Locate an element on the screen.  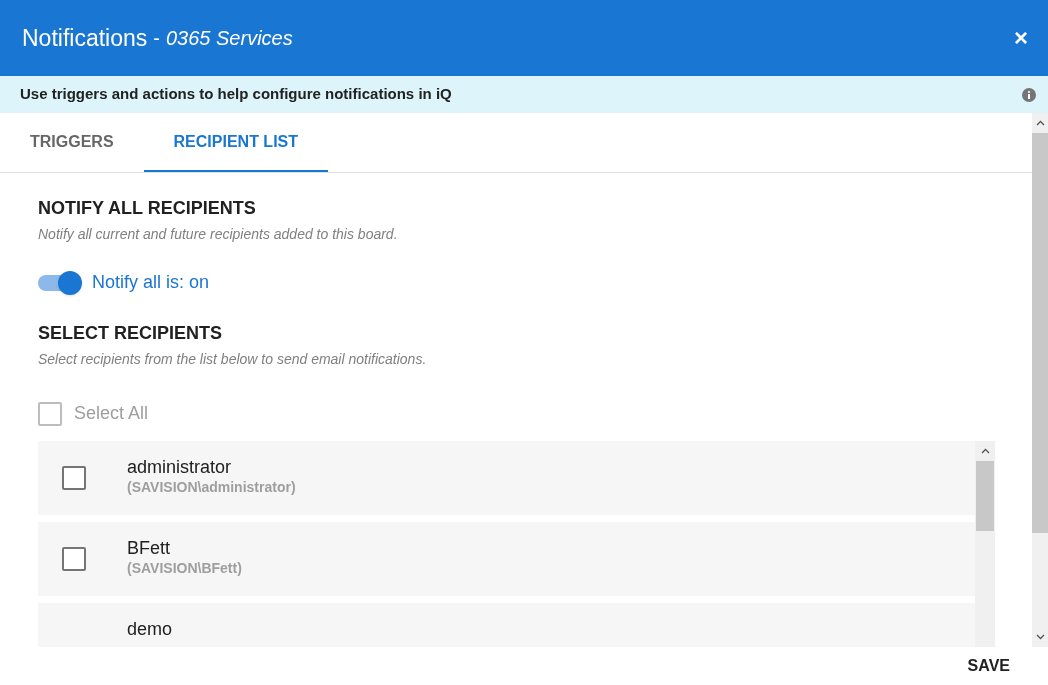
close-button: × is located at coordinates (1021, 38).